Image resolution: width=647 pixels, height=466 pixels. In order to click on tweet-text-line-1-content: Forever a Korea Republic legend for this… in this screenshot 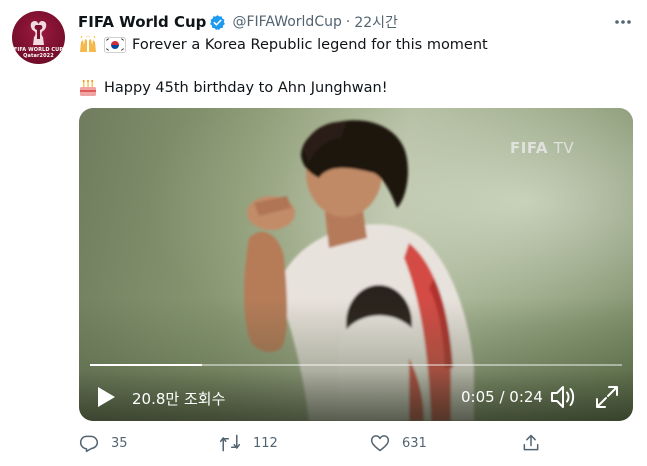, I will do `click(310, 45)`.